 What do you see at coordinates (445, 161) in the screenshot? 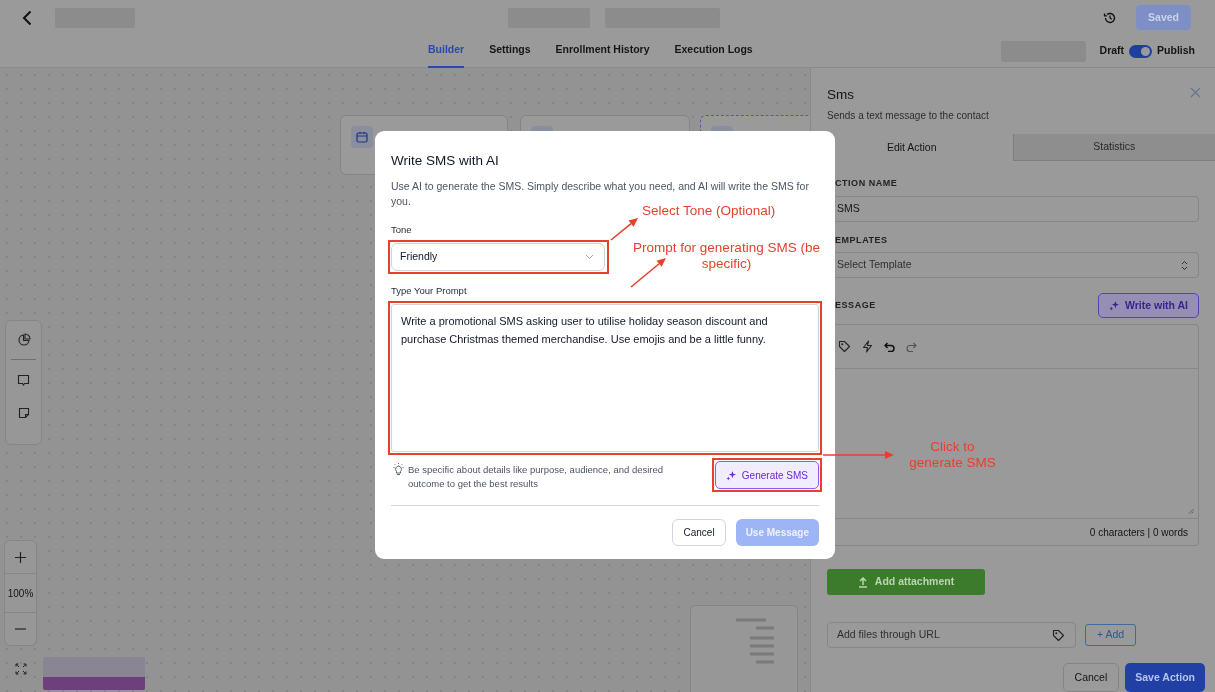
I see `dialog-title: Write SMS with AI` at bounding box center [445, 161].